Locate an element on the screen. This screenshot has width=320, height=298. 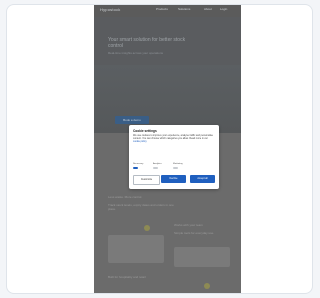
nav-link-products: Products is located at coordinates (162, 9).